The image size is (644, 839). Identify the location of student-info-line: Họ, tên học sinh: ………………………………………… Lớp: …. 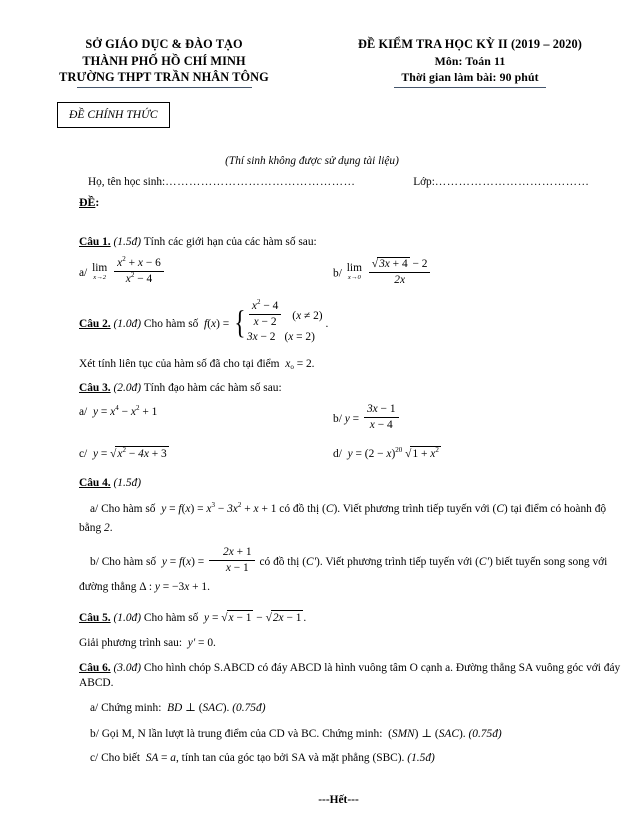
(322, 182).